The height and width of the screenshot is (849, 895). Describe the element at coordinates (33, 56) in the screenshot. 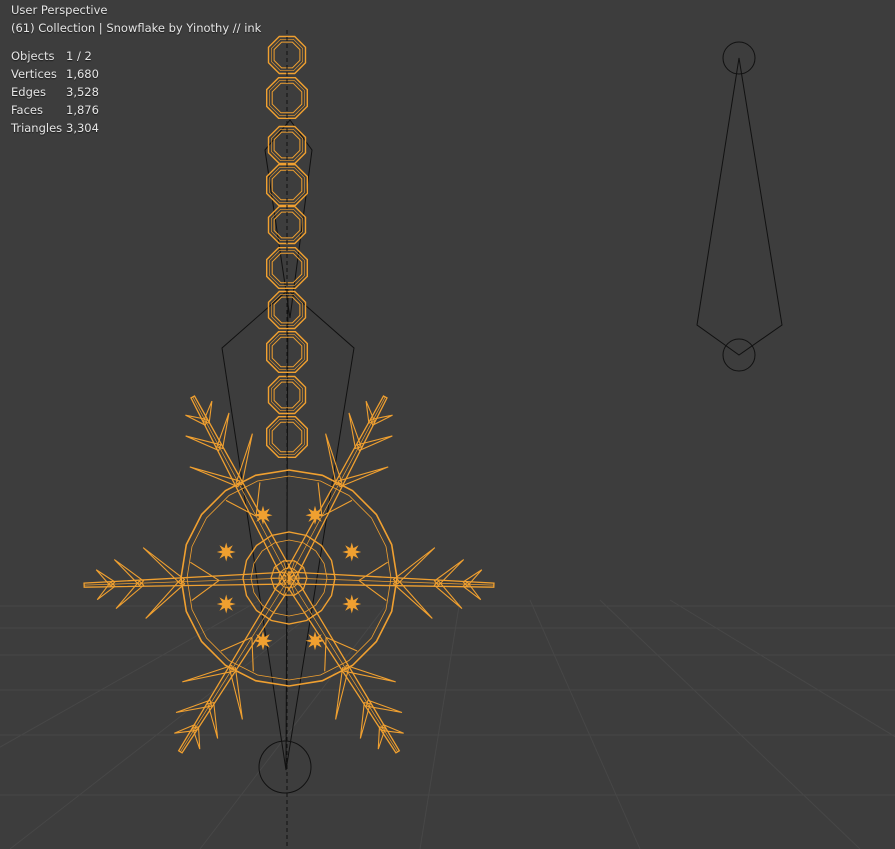

I see `stat-label: Objects` at that location.